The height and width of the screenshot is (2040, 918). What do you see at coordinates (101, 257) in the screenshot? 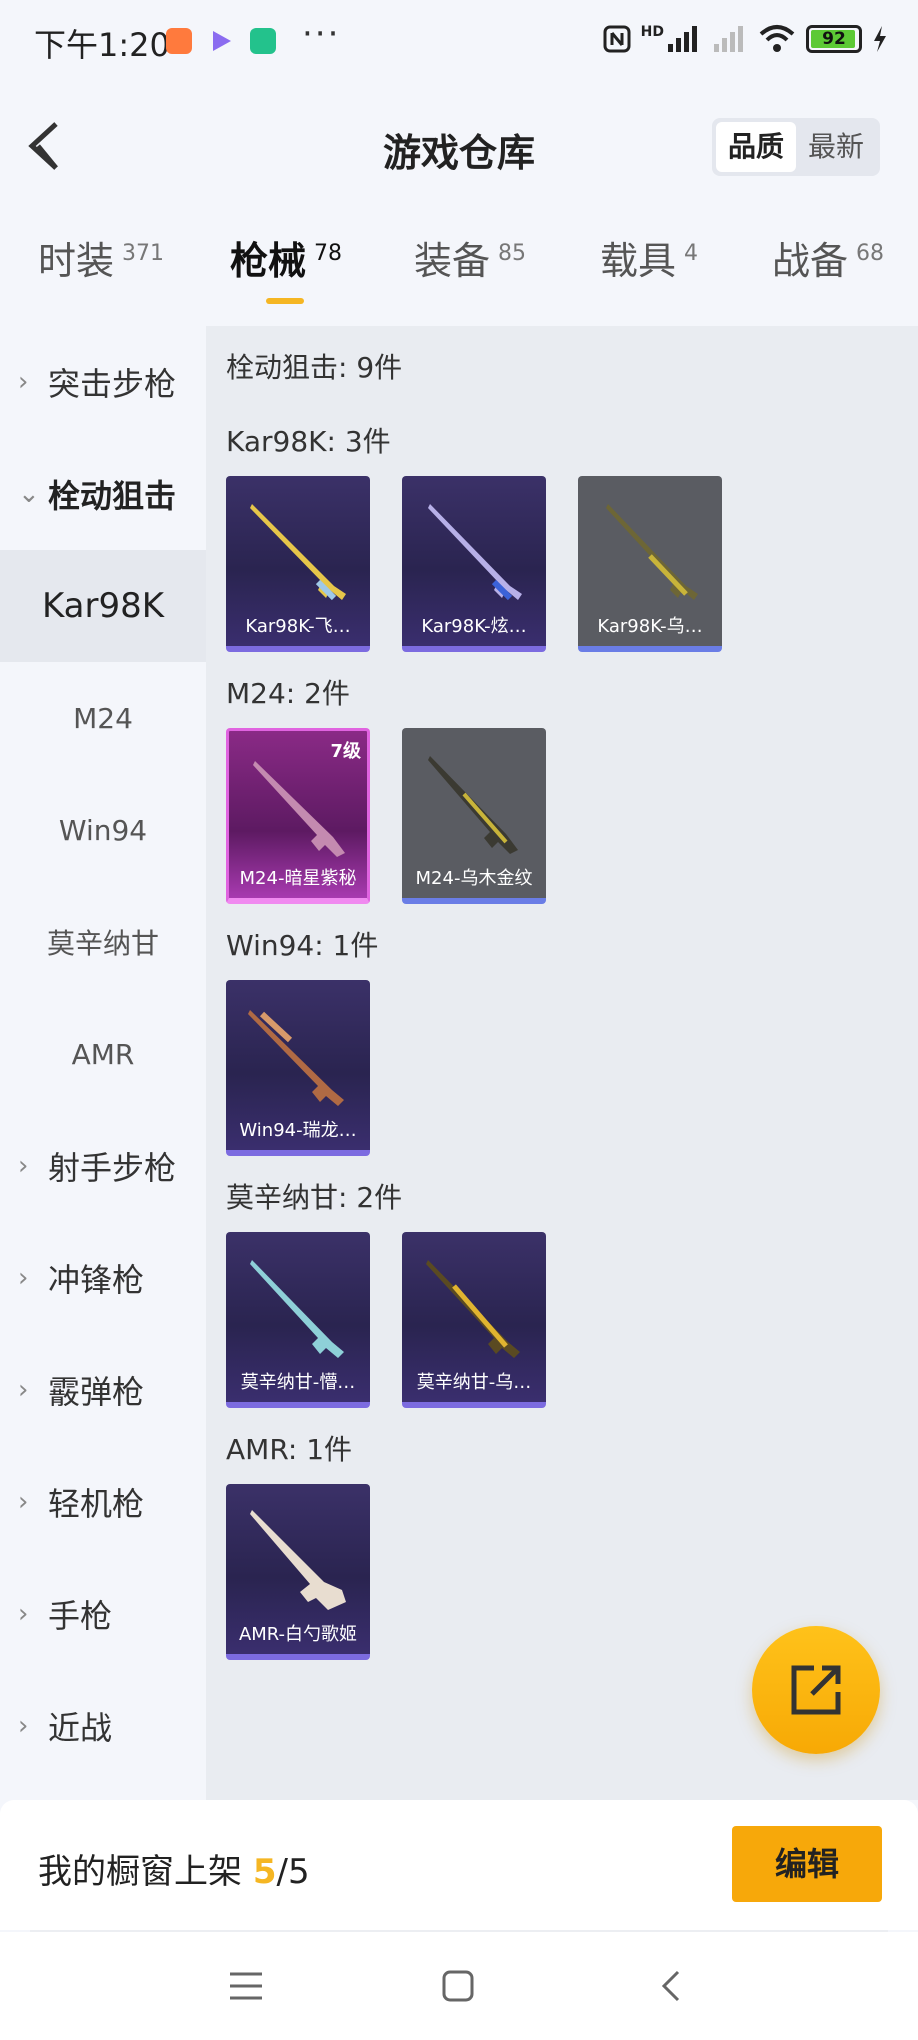
I see `tab-fashion: 时装 371` at bounding box center [101, 257].